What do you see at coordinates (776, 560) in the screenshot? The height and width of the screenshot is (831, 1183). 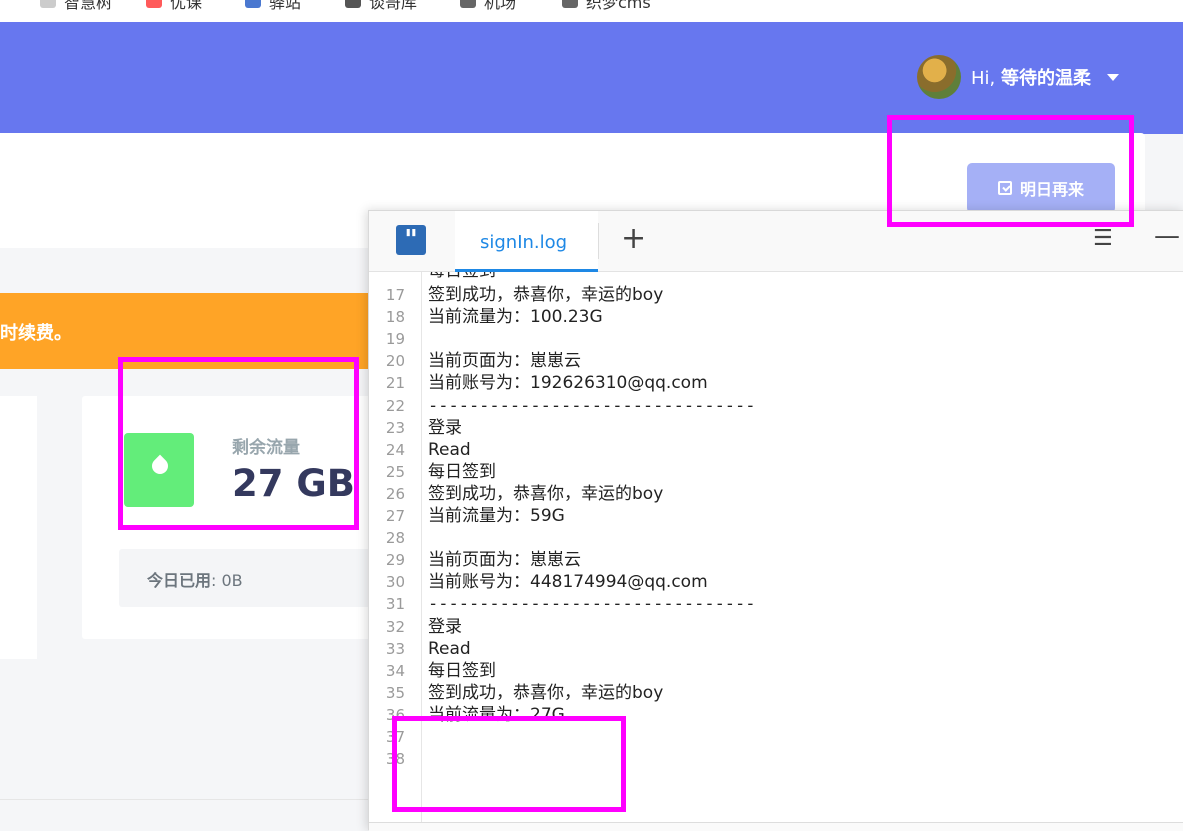 I see `code-line: 29 当前页面为：崽崽云` at bounding box center [776, 560].